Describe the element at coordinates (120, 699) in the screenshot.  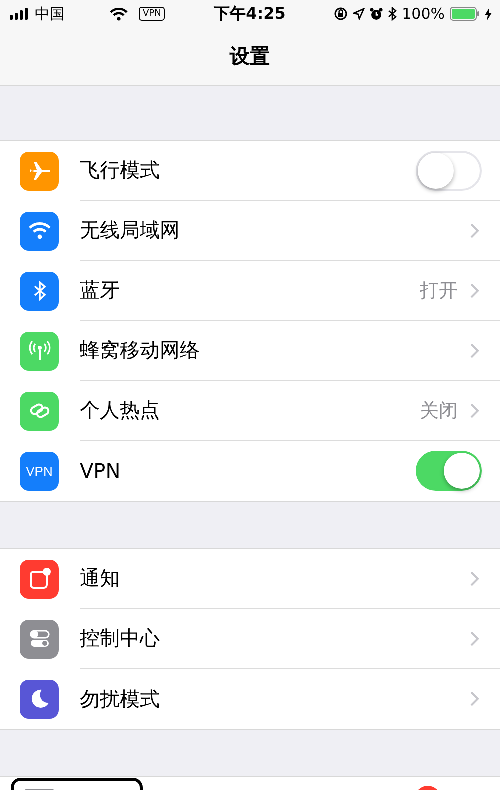
I see `row-label: 勿扰模式` at that location.